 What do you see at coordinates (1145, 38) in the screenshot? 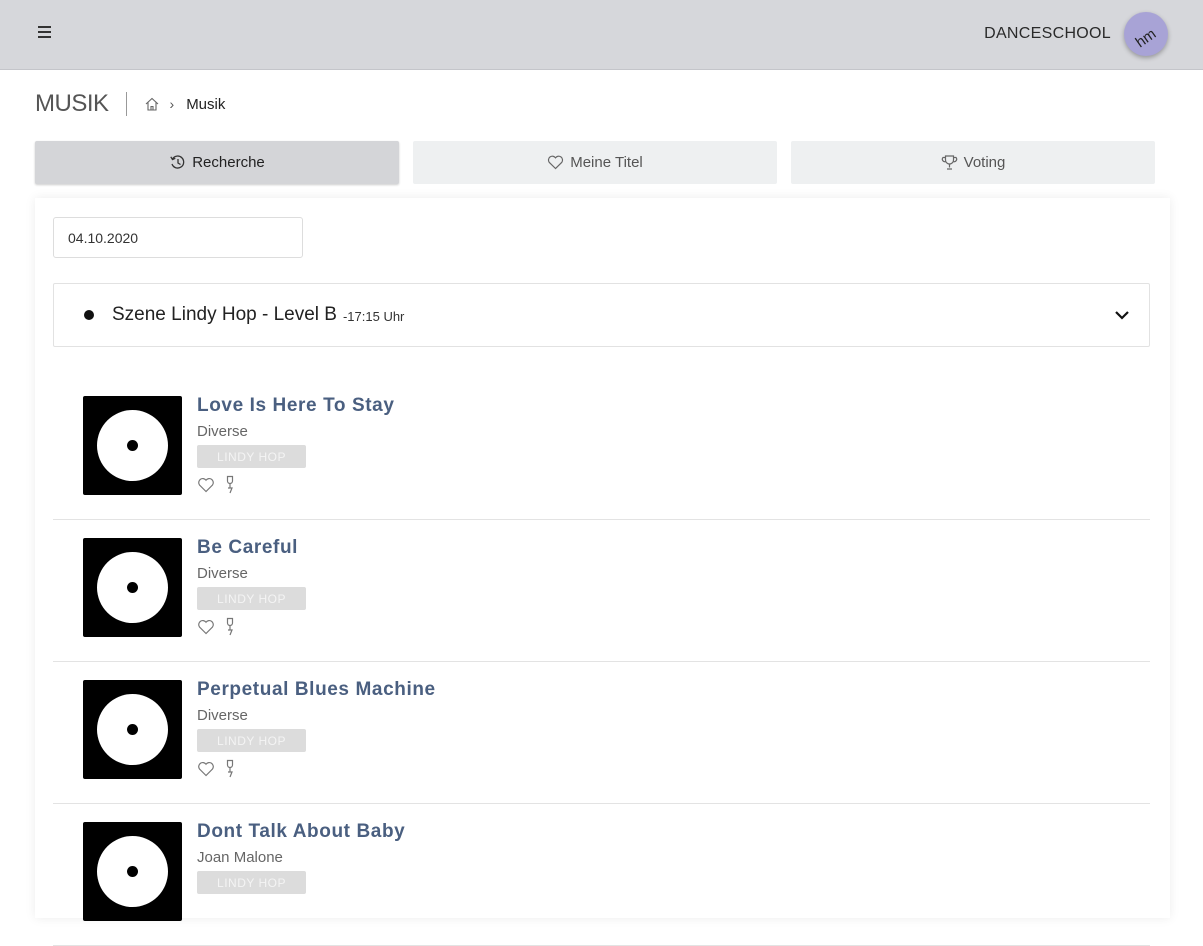
I see `avatar-initials: hm` at bounding box center [1145, 38].